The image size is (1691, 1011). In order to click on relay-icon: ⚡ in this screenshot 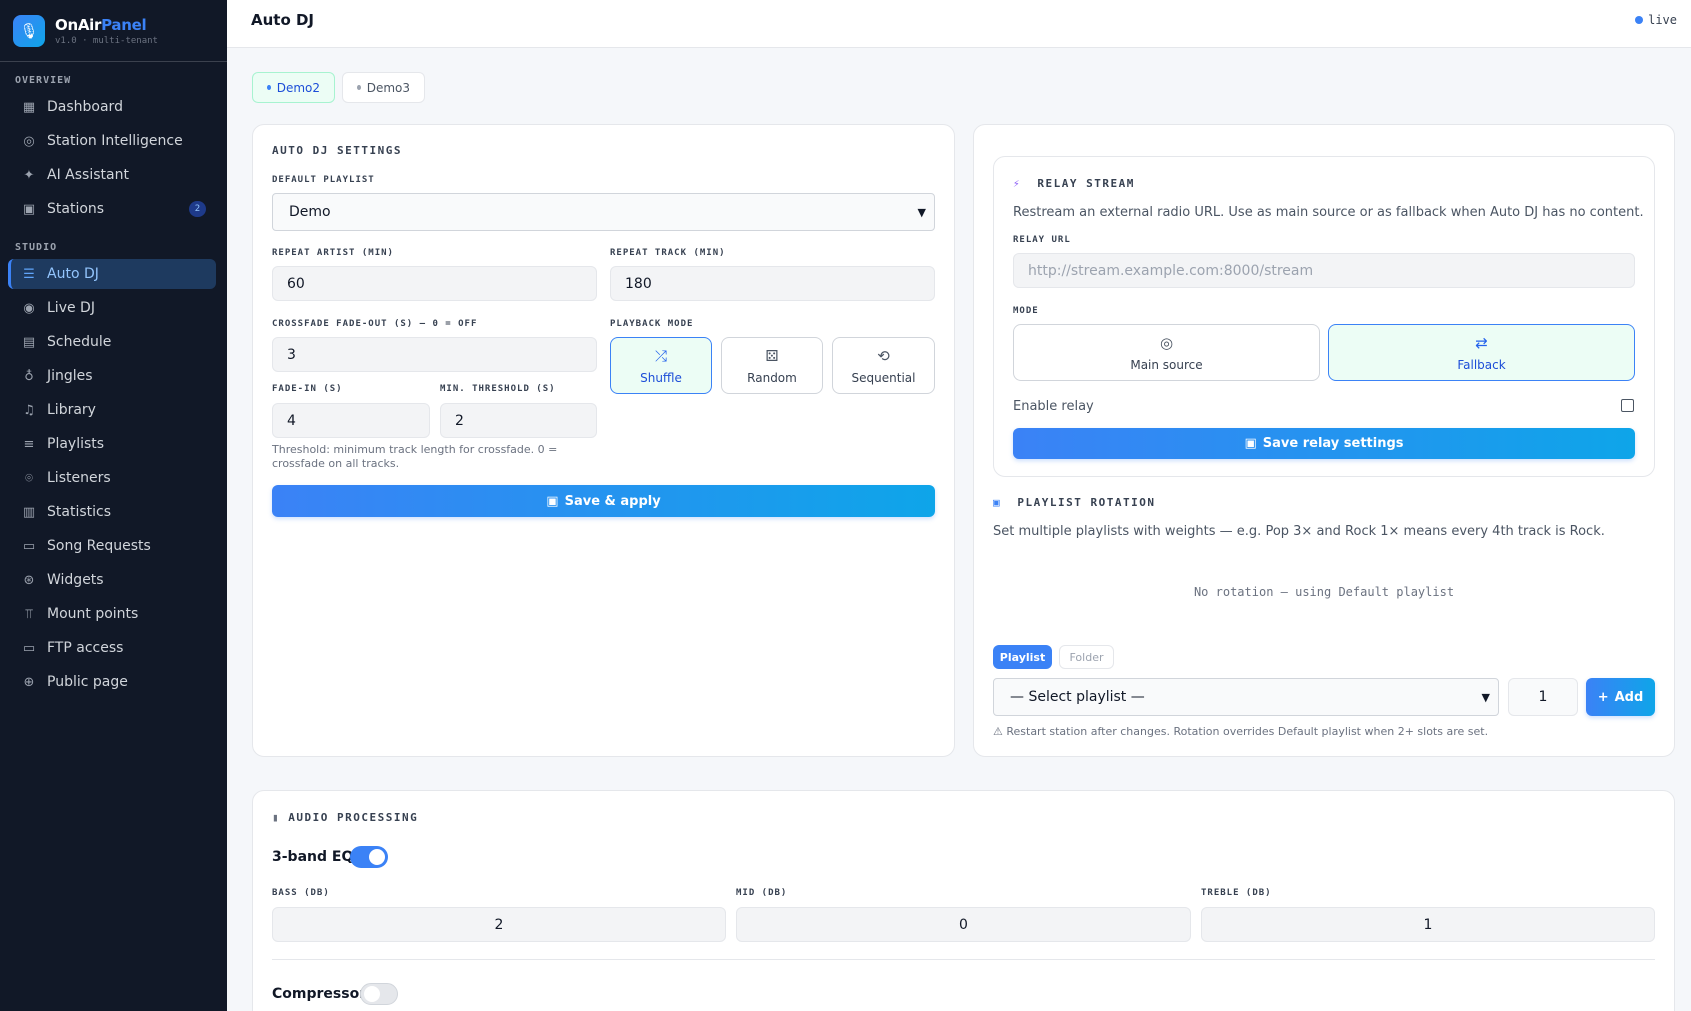, I will do `click(1017, 183)`.